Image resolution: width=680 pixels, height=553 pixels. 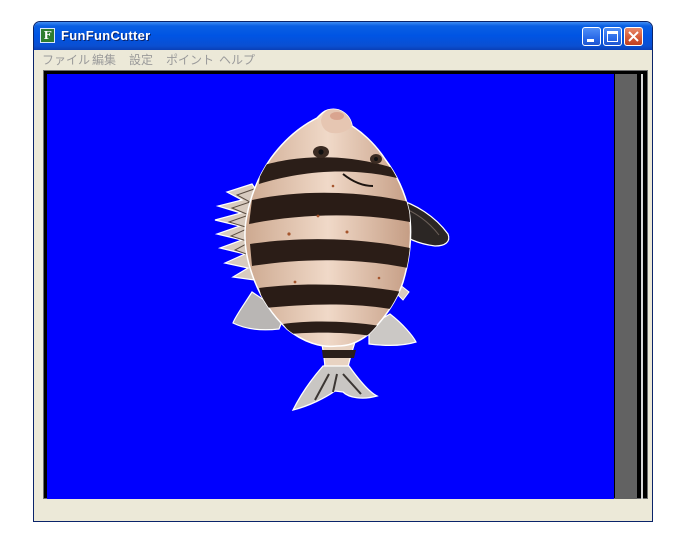 What do you see at coordinates (104, 60) in the screenshot?
I see `menu-edit: 編集` at bounding box center [104, 60].